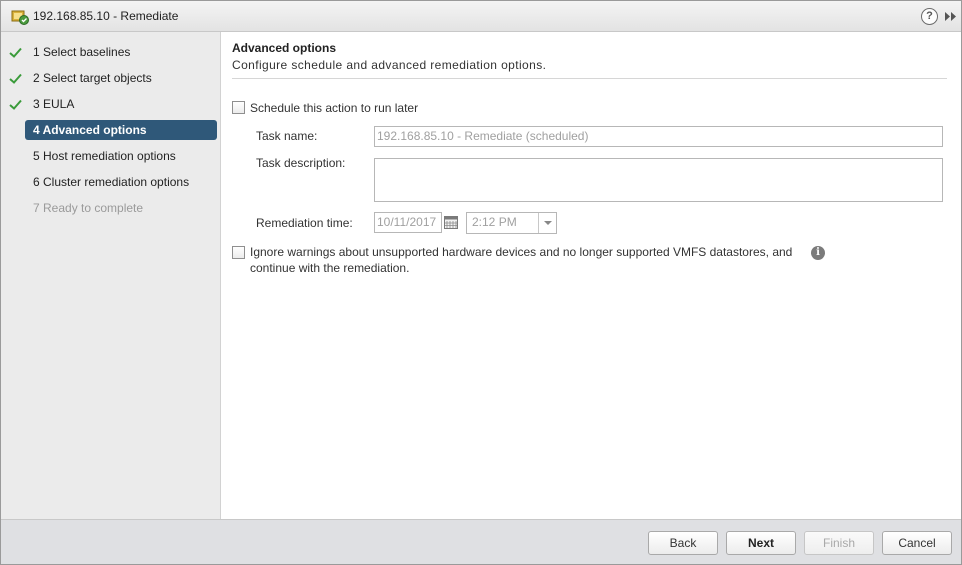  I want to click on step-select-target-objects: 2 Select target objects, so click(121, 78).